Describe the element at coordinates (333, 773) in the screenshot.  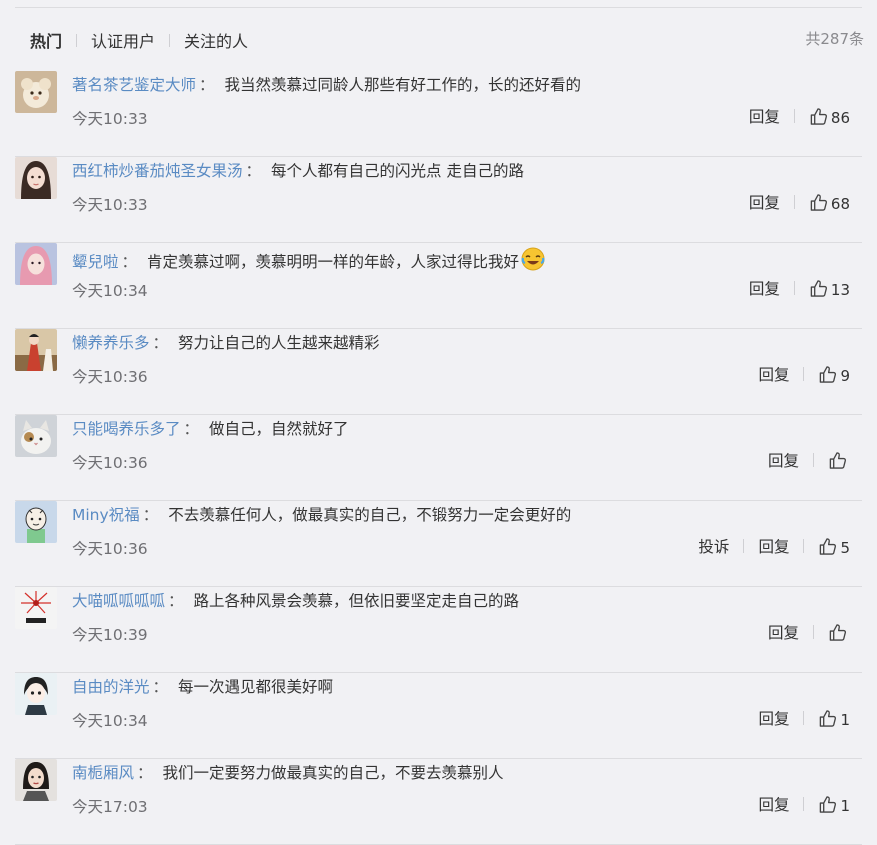
I see `comment-text: 我们一定要努力做最真实的自己，不要去羡慕别人` at that location.